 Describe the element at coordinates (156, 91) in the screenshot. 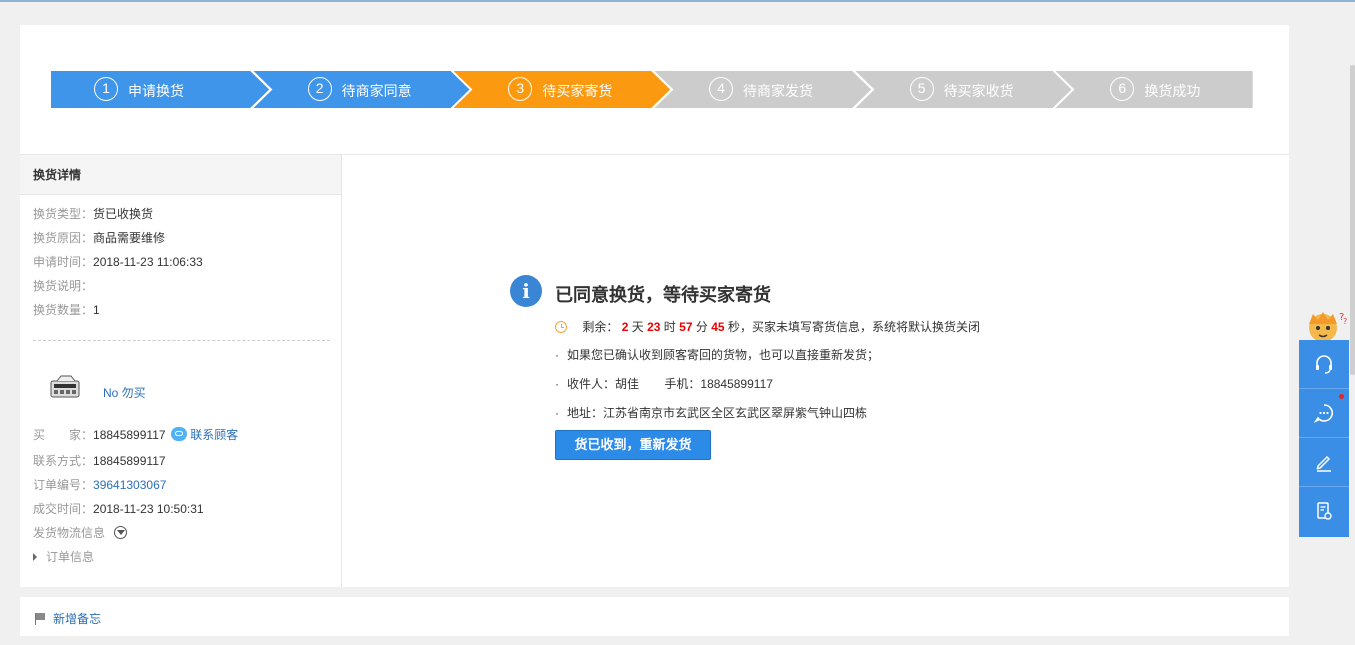

I see `step-label: 申请换货` at that location.